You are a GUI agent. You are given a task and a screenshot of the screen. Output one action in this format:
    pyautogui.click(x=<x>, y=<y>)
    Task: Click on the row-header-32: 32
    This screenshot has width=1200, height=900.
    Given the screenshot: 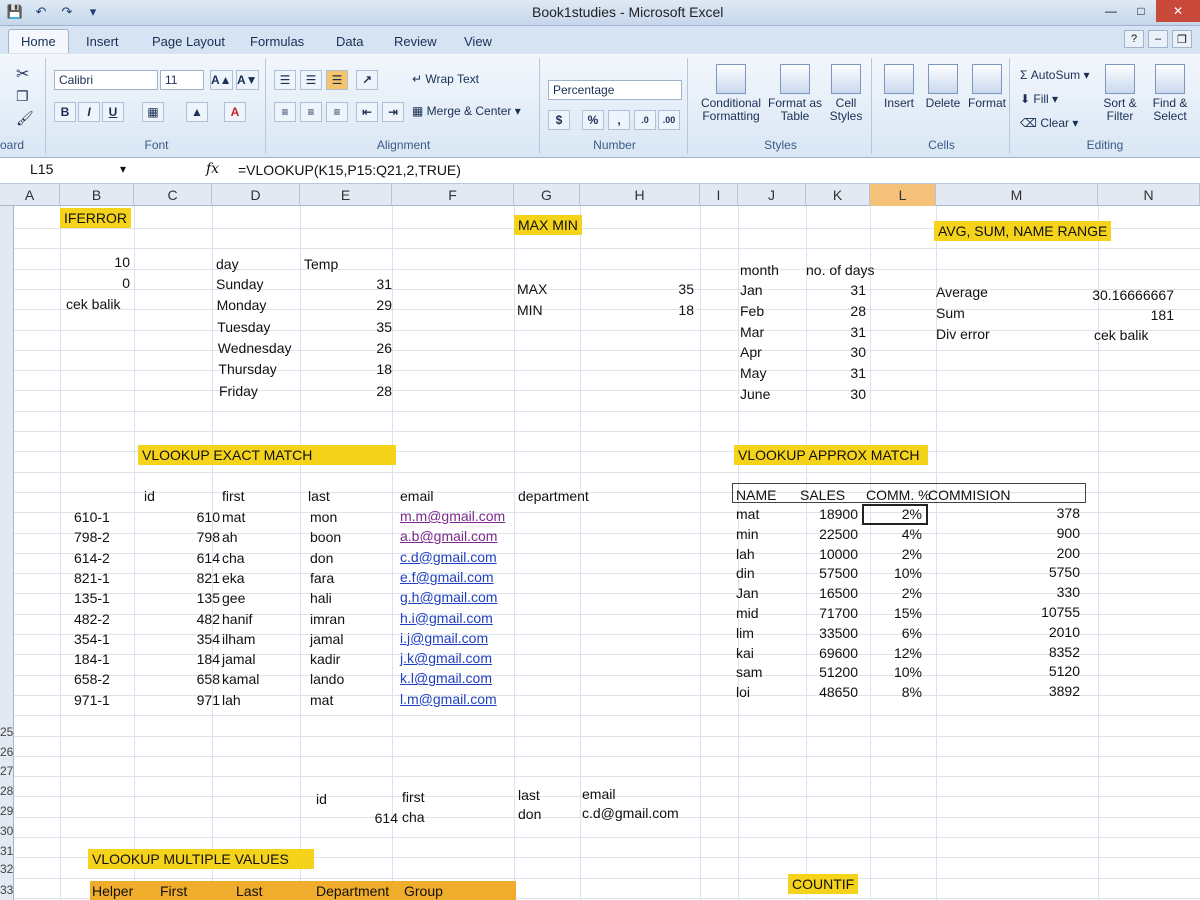 What is the action you would take?
    pyautogui.click(x=7, y=869)
    